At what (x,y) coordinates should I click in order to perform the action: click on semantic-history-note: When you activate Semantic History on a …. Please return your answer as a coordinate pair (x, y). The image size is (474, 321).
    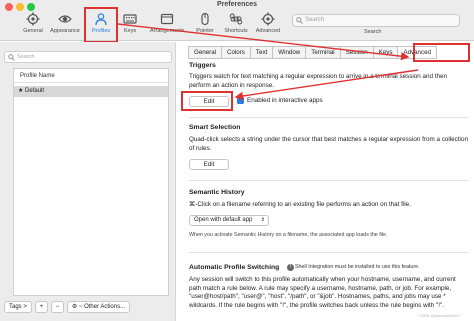
    Looking at the image, I should click on (288, 235).